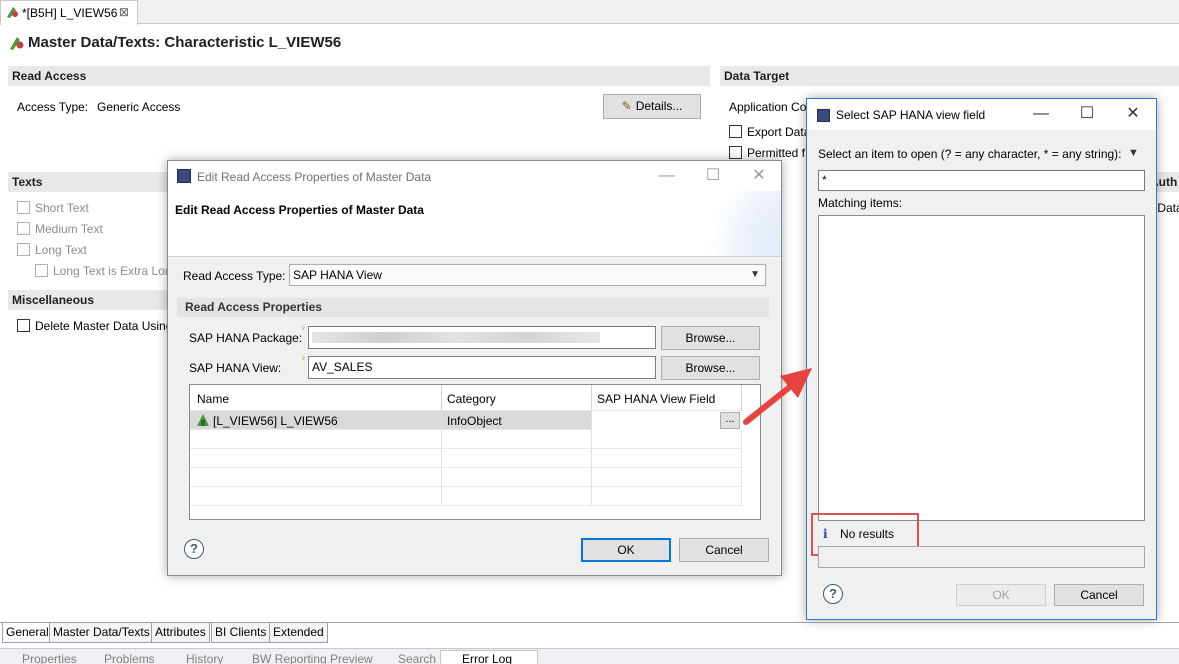 The image size is (1179, 664). Describe the element at coordinates (755, 274) in the screenshot. I see `chevron-down-icon: ▼` at that location.